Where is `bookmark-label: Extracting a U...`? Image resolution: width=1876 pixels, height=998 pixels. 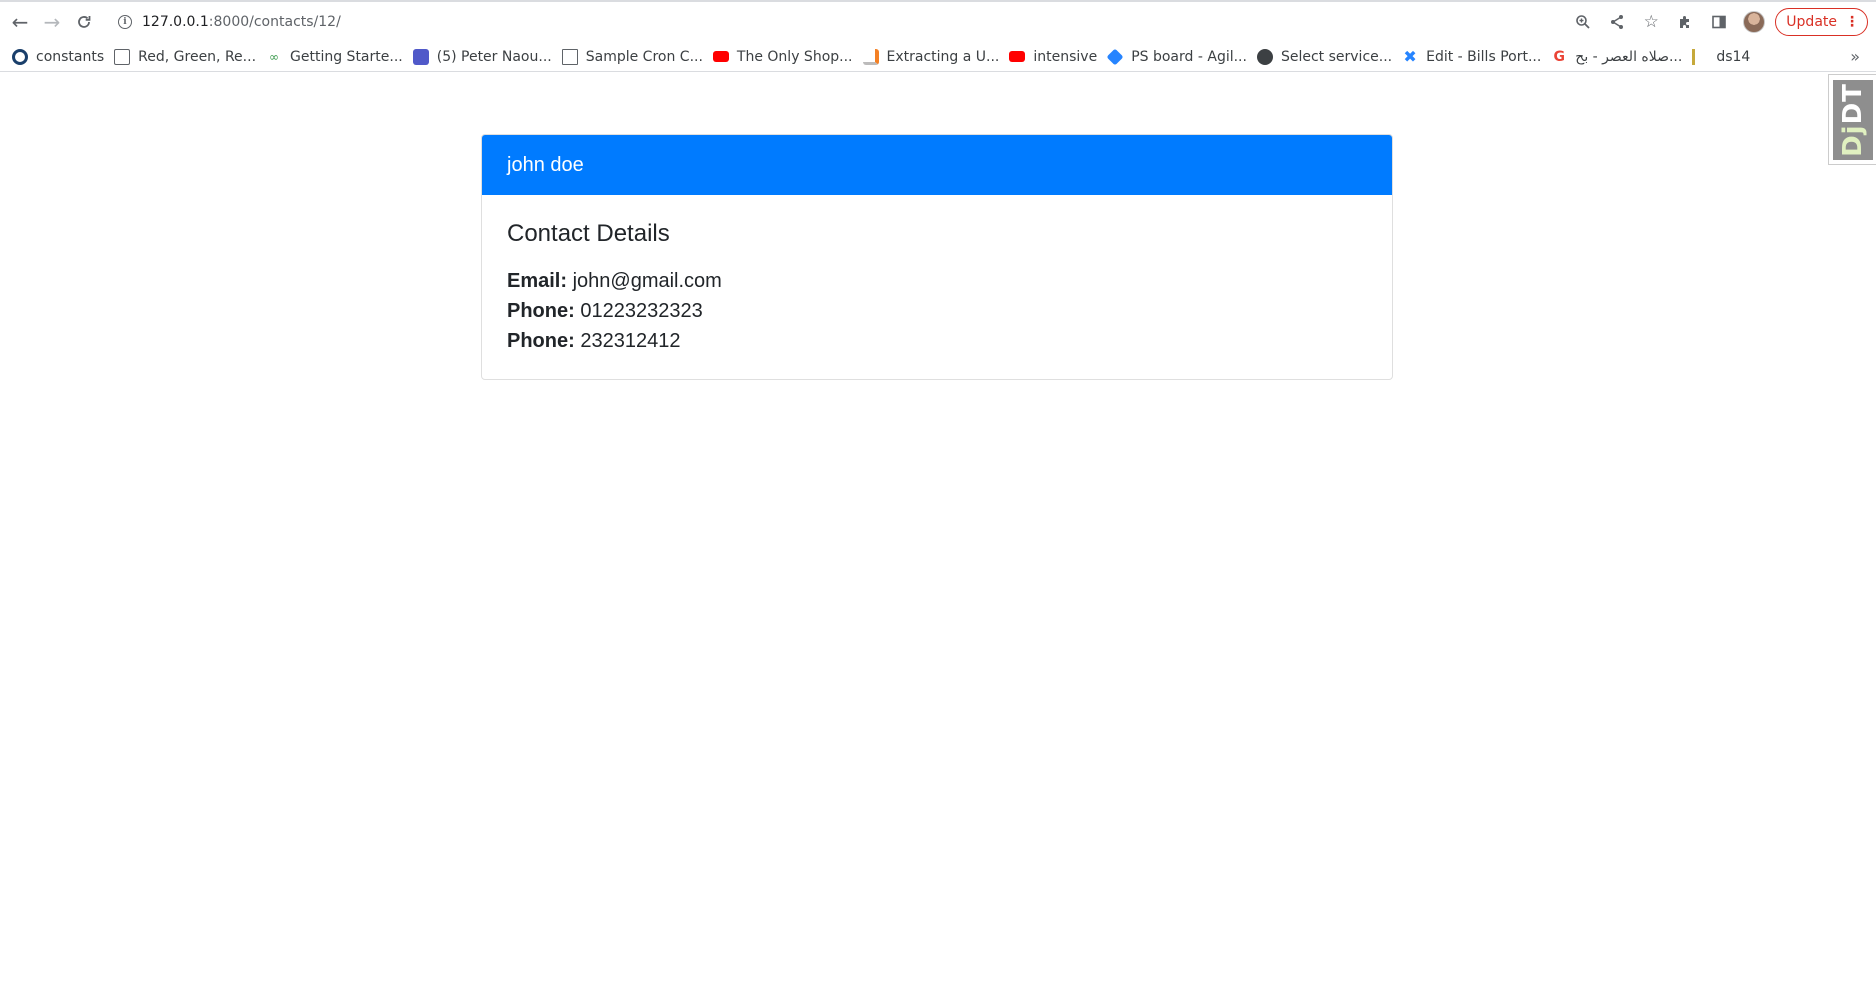 bookmark-label: Extracting a U... is located at coordinates (943, 56).